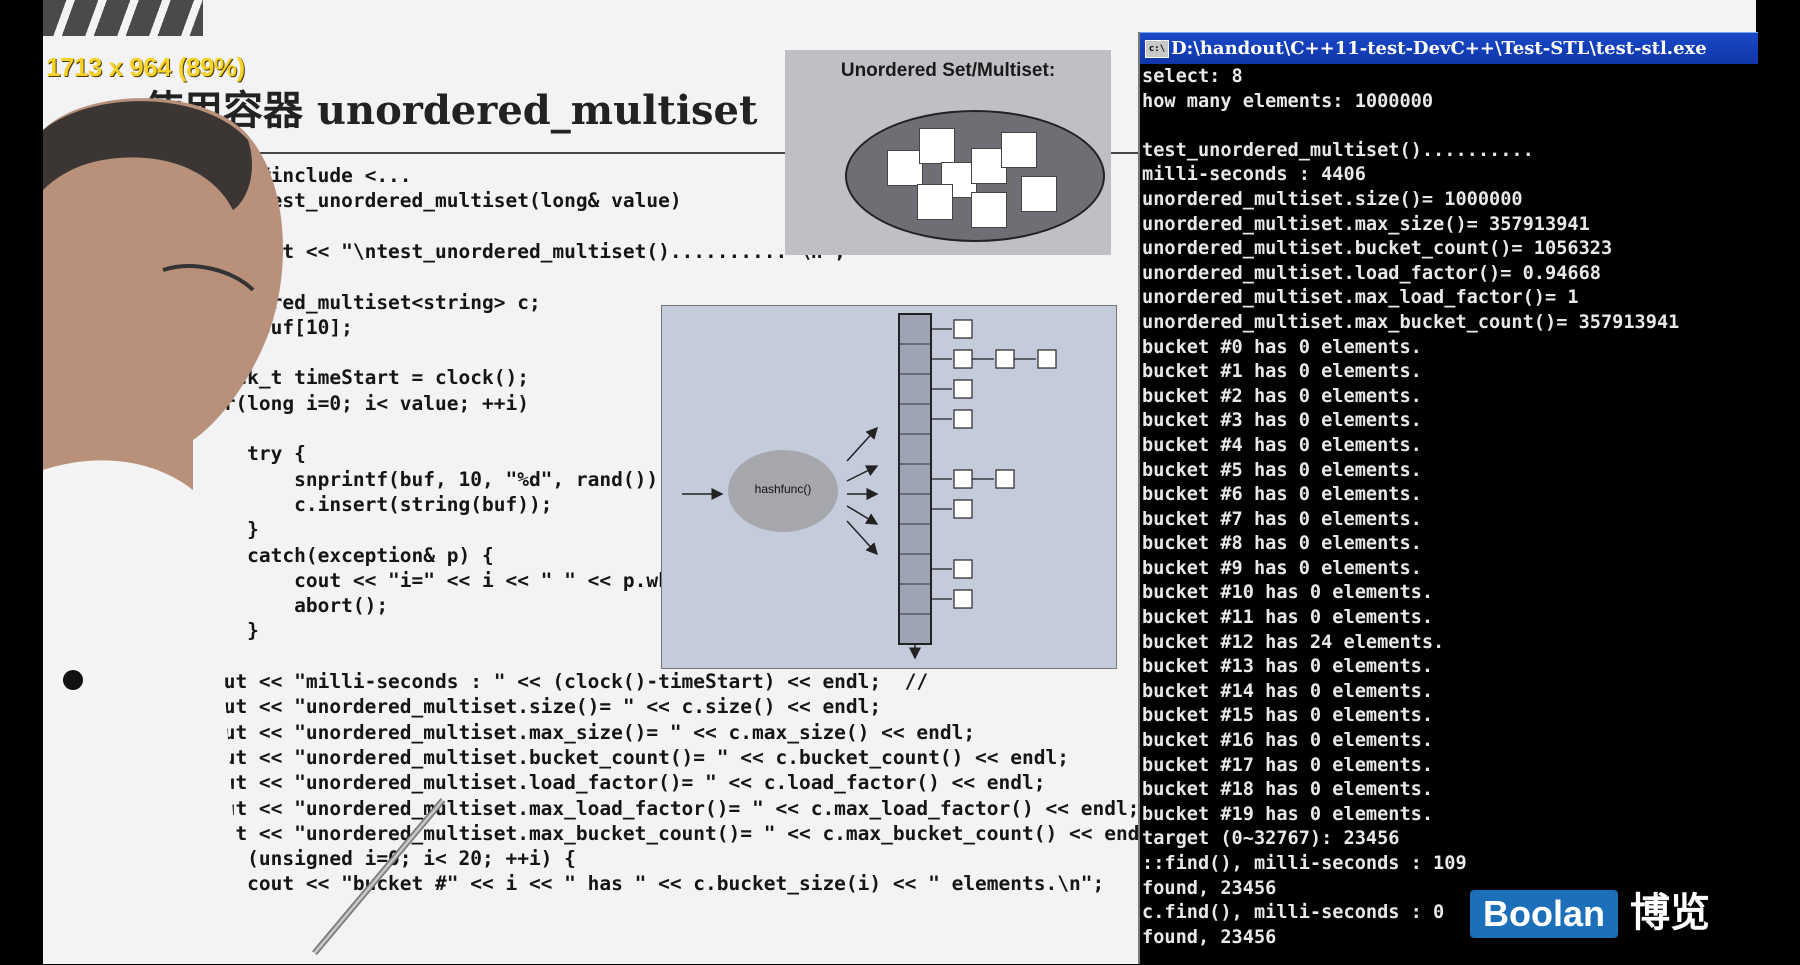 The width and height of the screenshot is (1800, 965). I want to click on console-line: bucket #11 has 0 elements., so click(1288, 618).